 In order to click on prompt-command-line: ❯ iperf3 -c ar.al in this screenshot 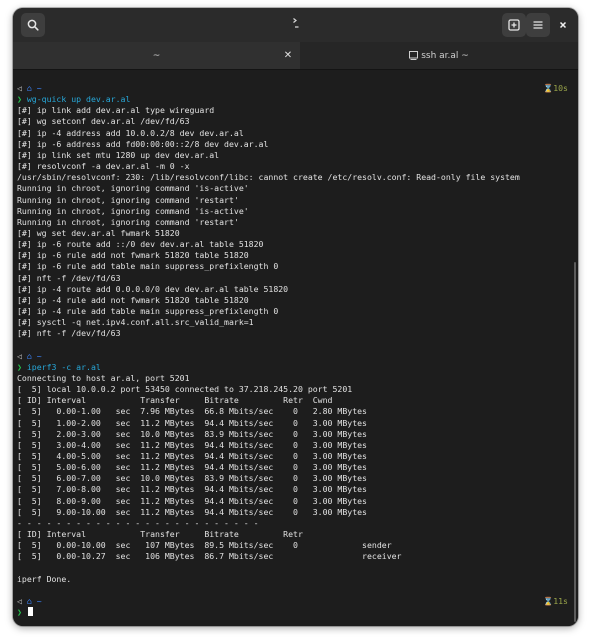, I will do `click(59, 367)`.